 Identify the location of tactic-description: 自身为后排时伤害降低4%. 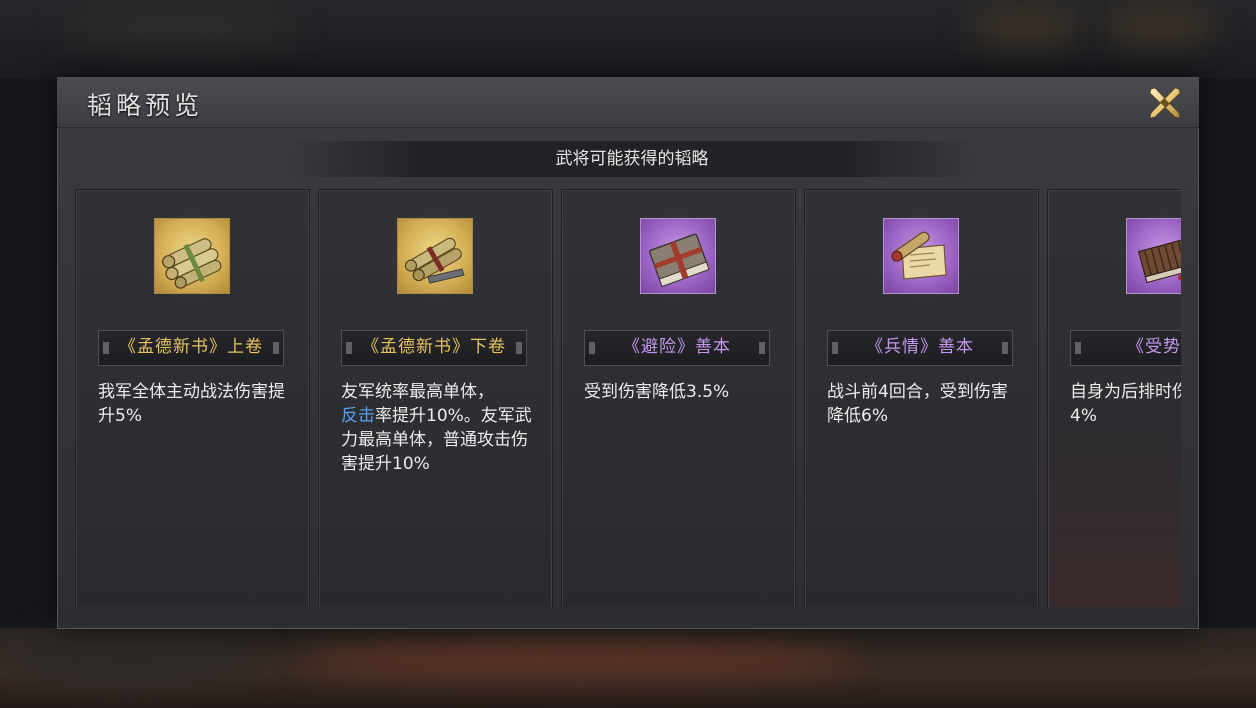
(1125, 404).